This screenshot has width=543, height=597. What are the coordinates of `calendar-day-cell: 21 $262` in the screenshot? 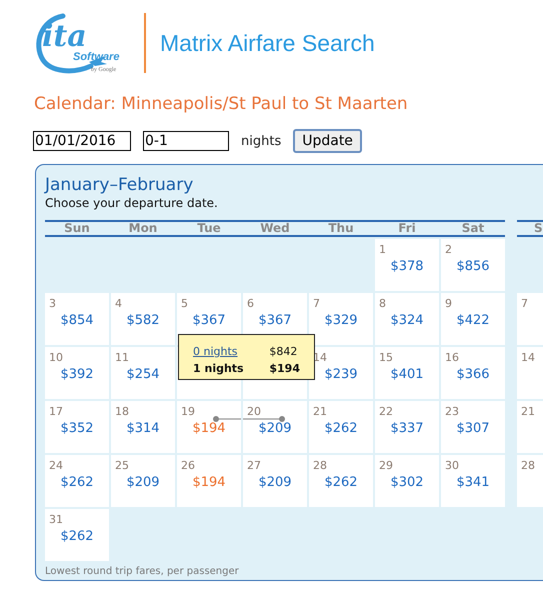 It's located at (341, 427).